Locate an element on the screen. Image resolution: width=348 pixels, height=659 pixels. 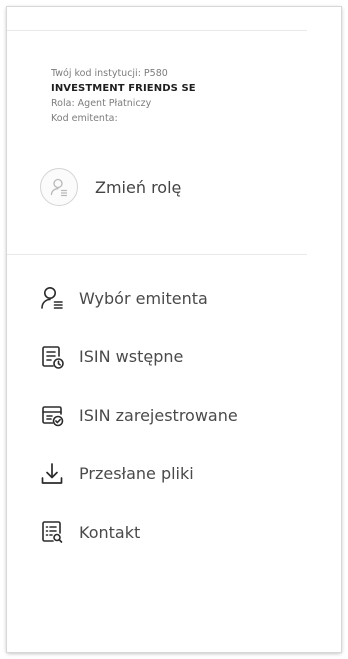
institution-code: Twój kod instytucji: P580 is located at coordinates (109, 73).